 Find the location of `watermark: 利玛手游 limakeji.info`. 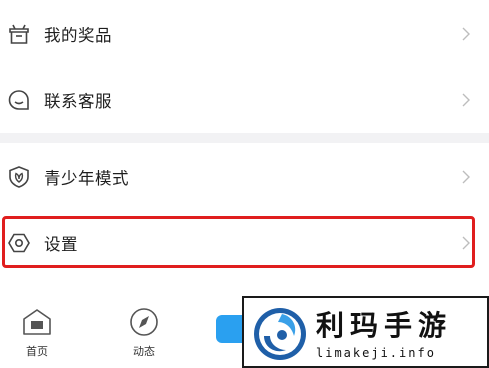

watermark: 利玛手游 limakeji.info is located at coordinates (365, 332).